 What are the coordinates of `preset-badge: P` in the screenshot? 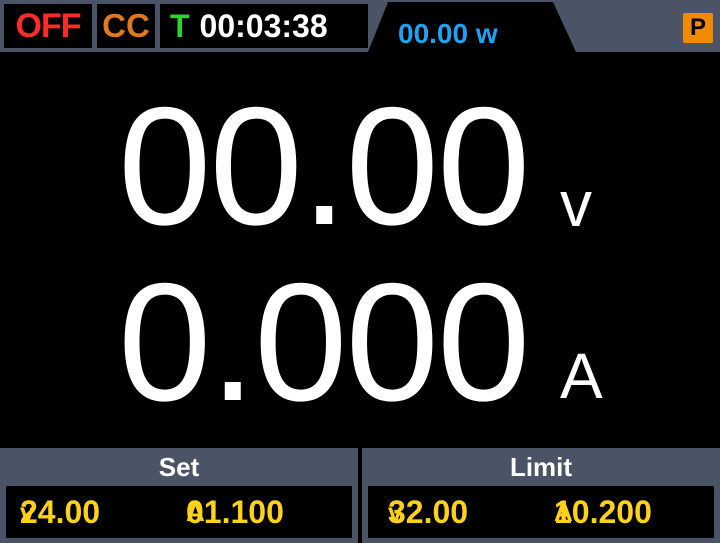 It's located at (698, 28).